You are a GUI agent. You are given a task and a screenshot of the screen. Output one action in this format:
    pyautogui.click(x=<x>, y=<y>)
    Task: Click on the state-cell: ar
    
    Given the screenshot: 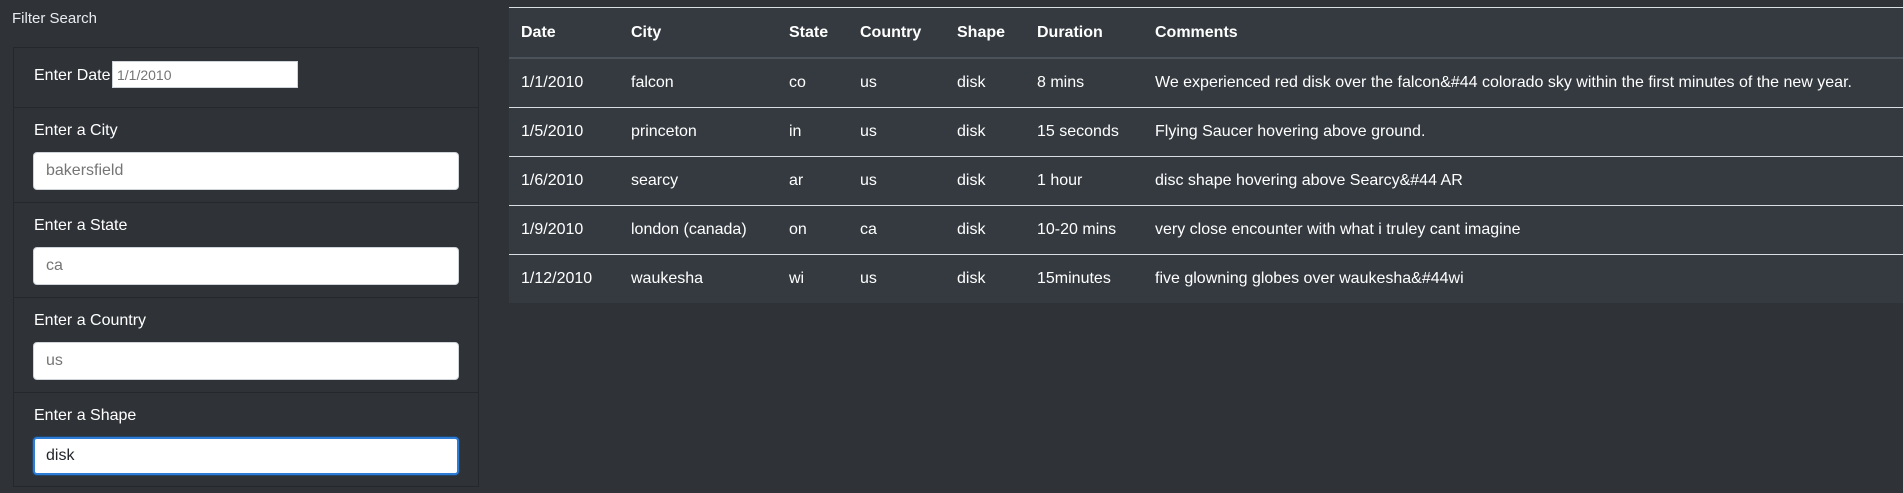 What is the action you would take?
    pyautogui.click(x=824, y=181)
    